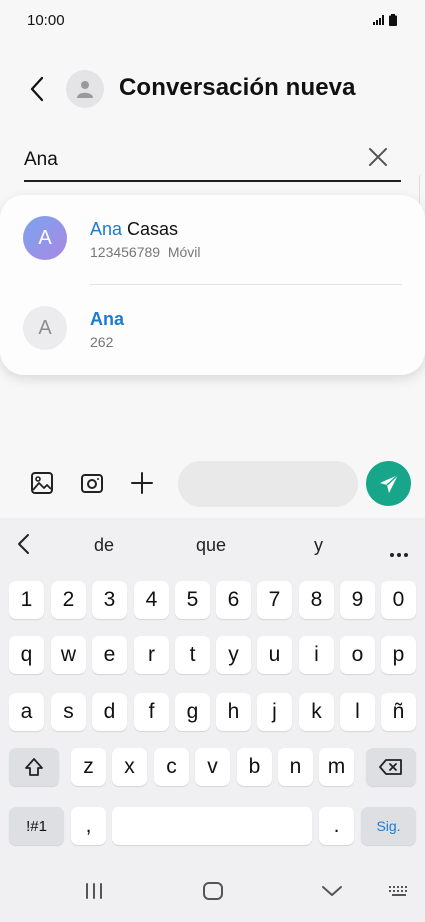 This screenshot has height=922, width=425. I want to click on key: g, so click(192, 712).